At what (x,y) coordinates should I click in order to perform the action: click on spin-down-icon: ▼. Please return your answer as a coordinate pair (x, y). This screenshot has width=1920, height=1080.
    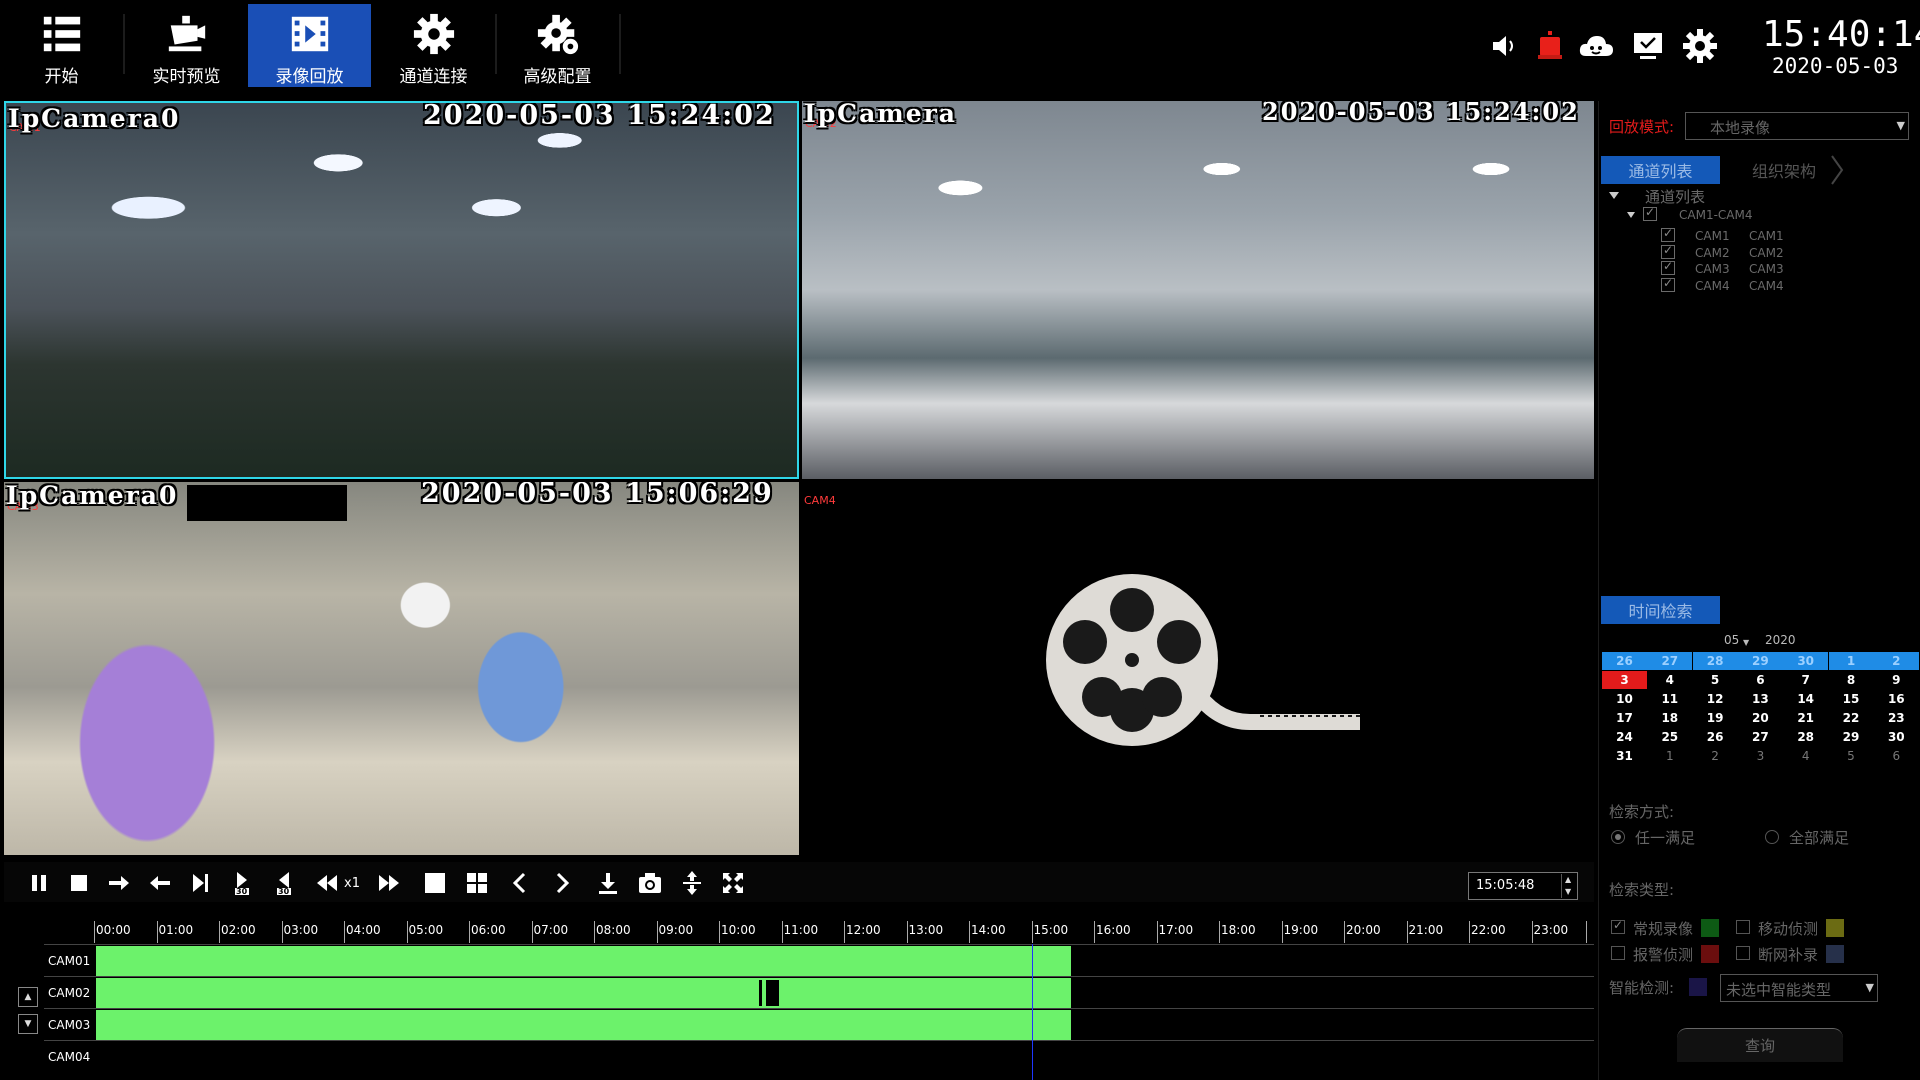
    Looking at the image, I should click on (1568, 891).